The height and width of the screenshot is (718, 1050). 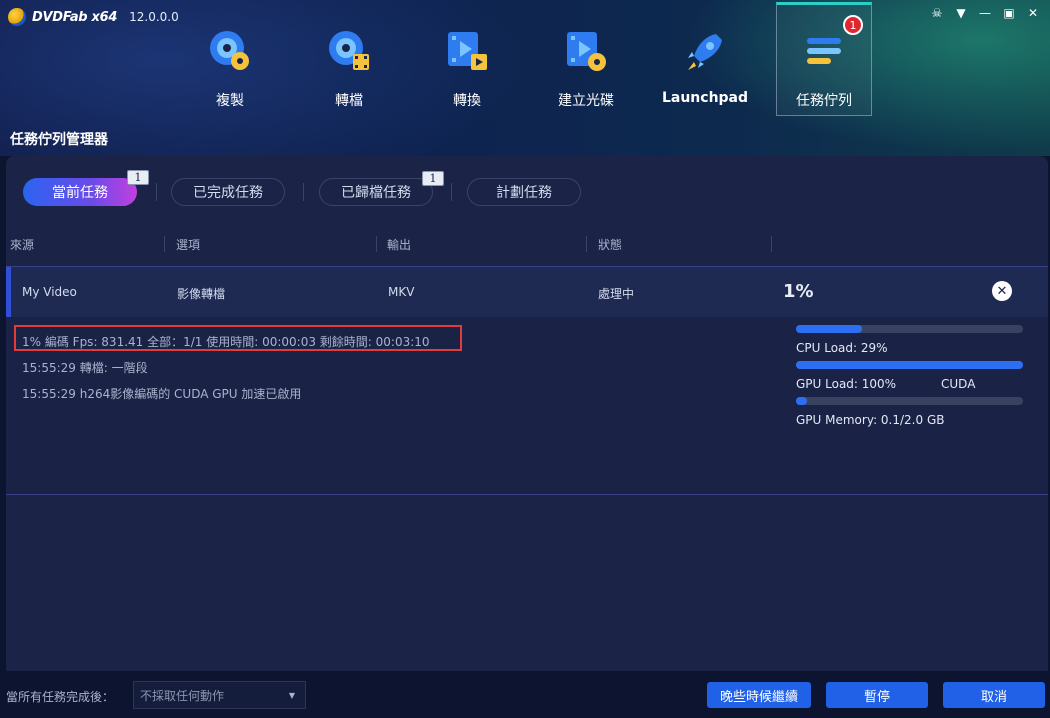 I want to click on gpu-load-label: GPU Load: 100%, so click(x=846, y=384).